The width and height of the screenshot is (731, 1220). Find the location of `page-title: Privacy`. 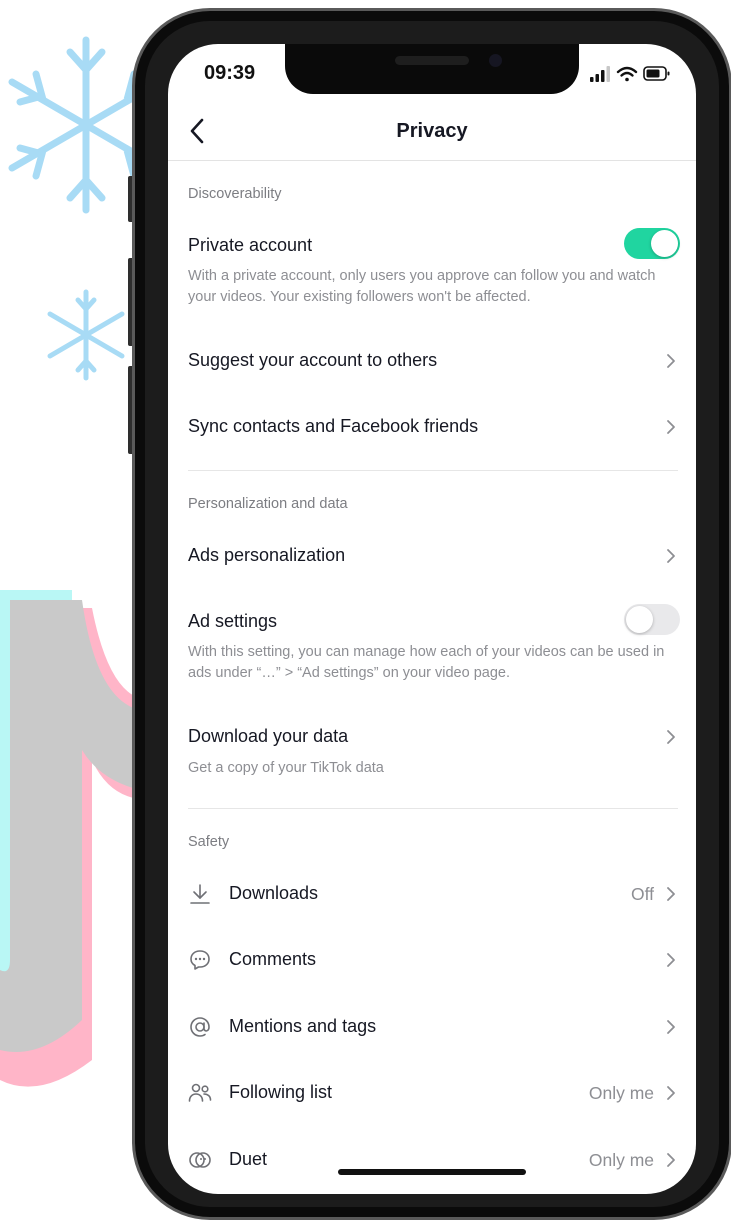

page-title: Privacy is located at coordinates (432, 131).